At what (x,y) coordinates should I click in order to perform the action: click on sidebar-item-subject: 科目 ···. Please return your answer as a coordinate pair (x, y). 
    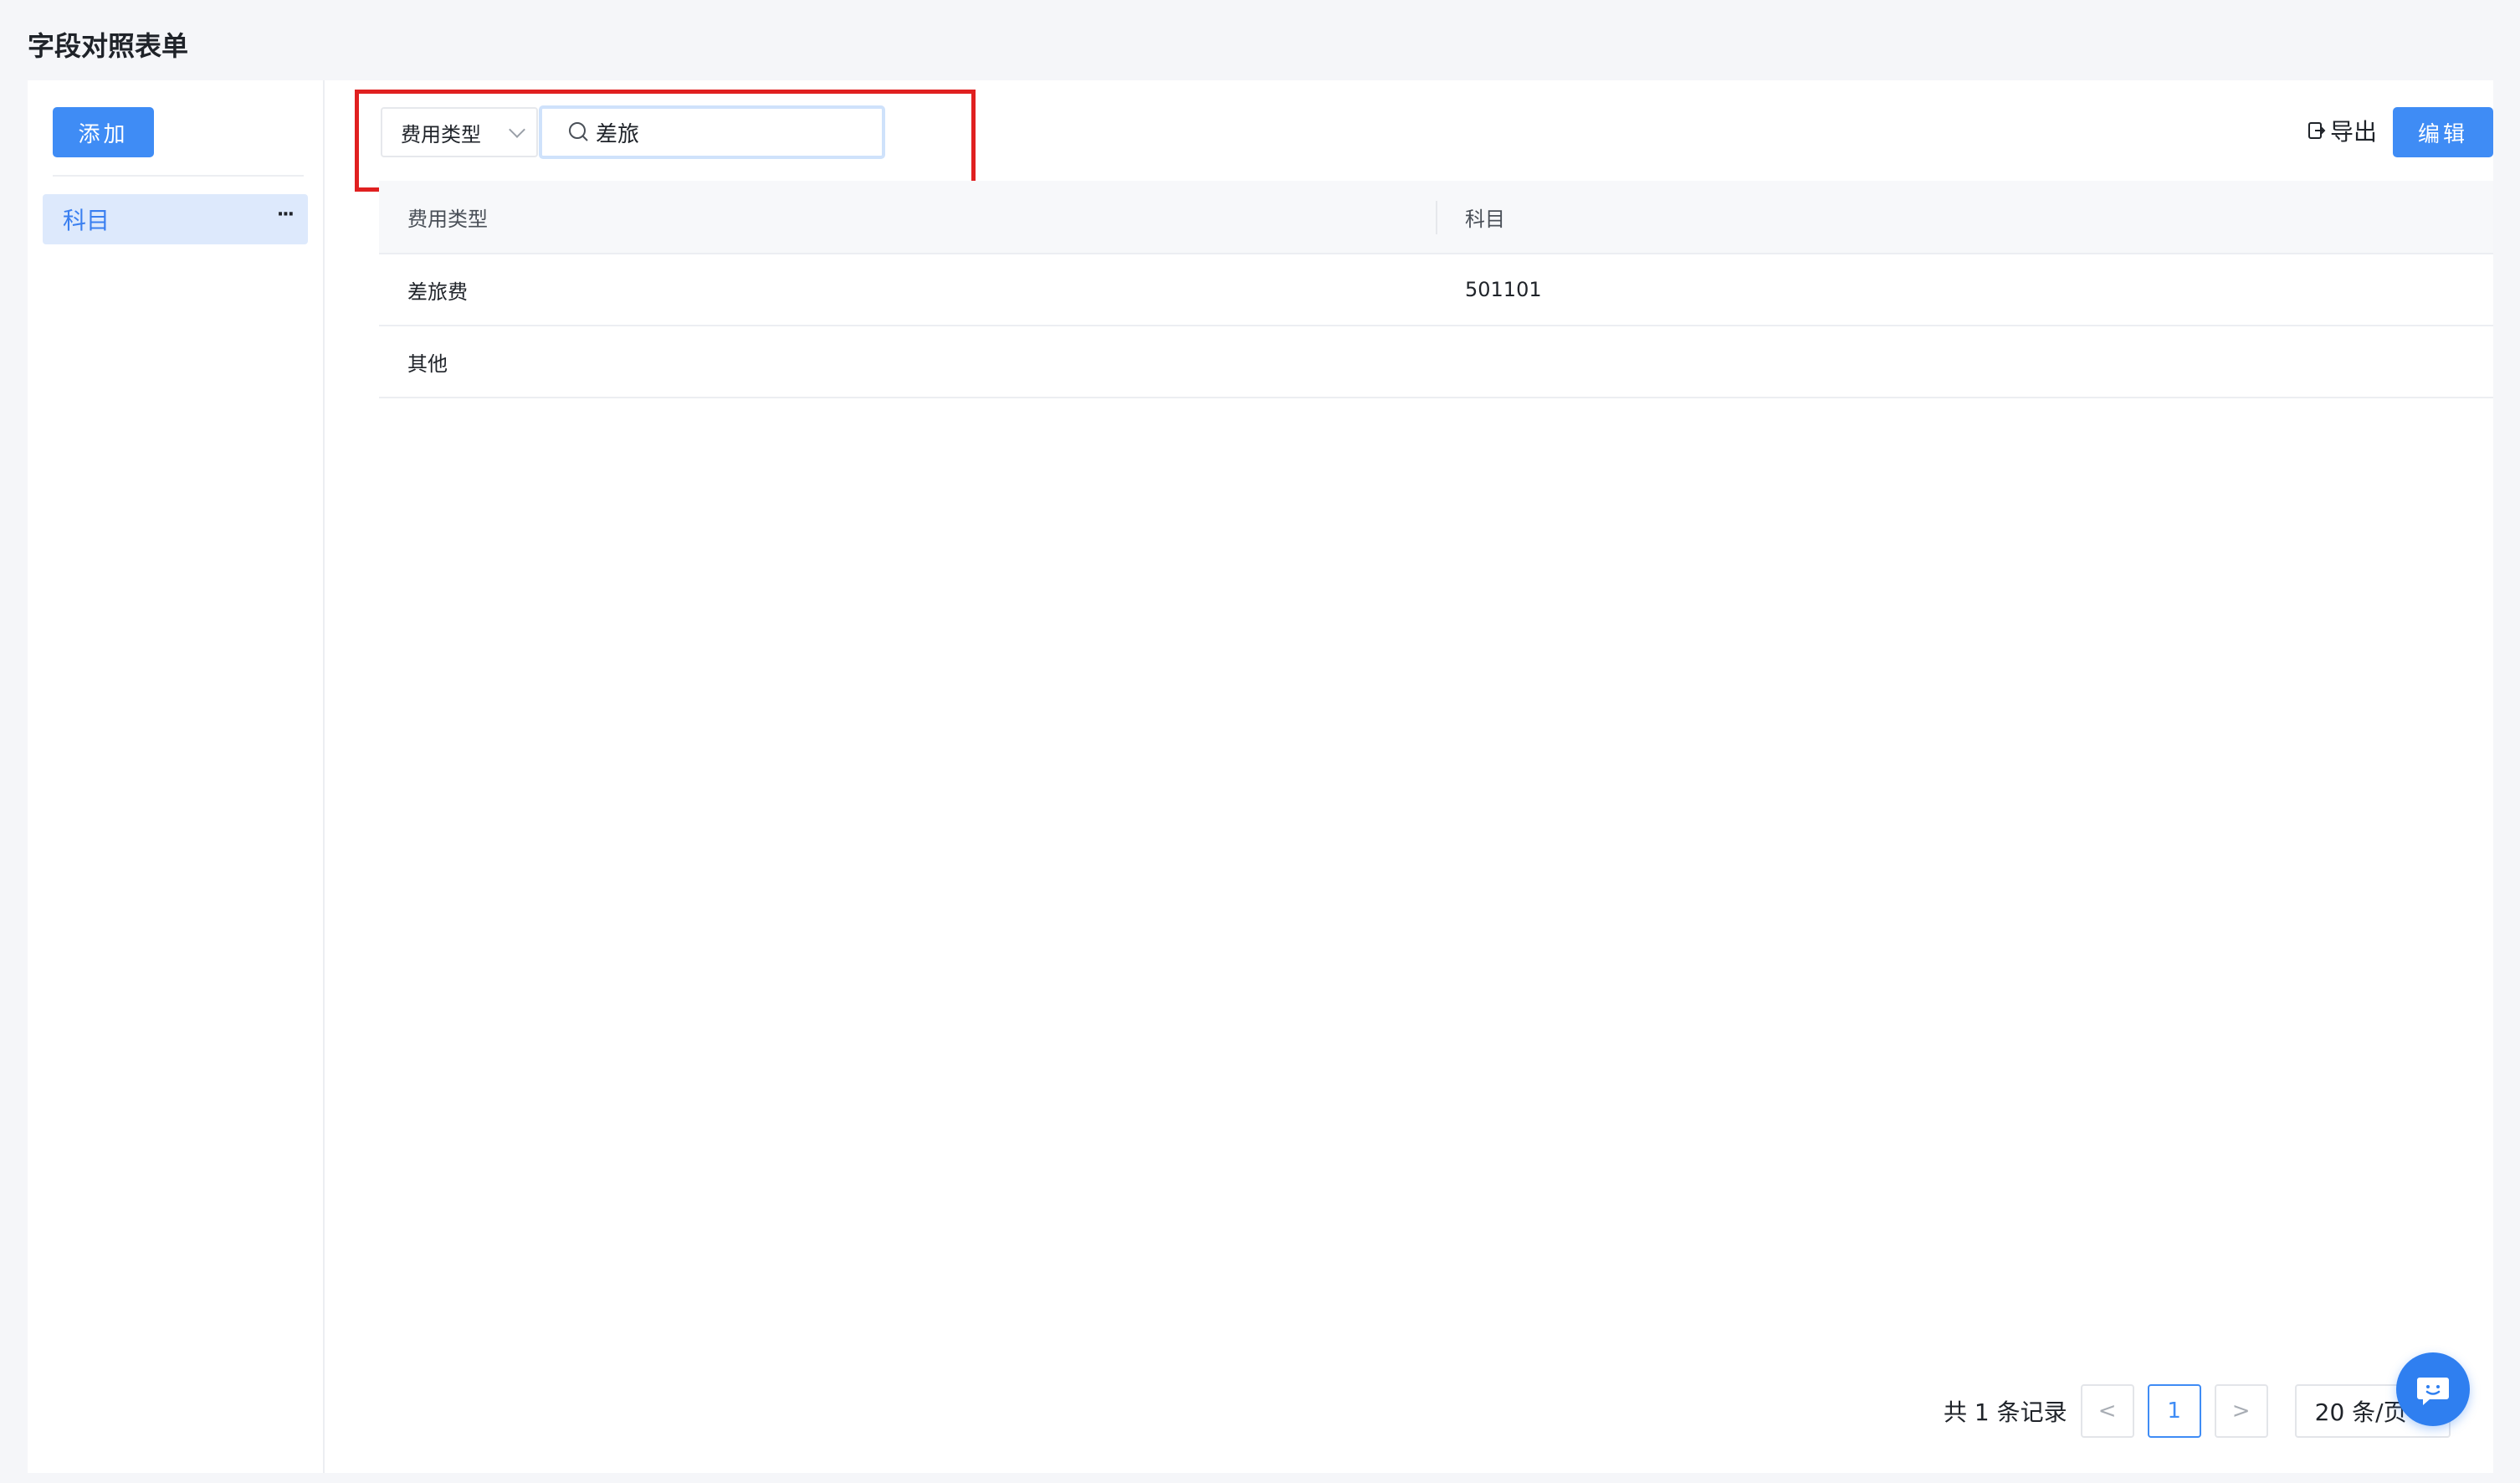
    Looking at the image, I should click on (175, 219).